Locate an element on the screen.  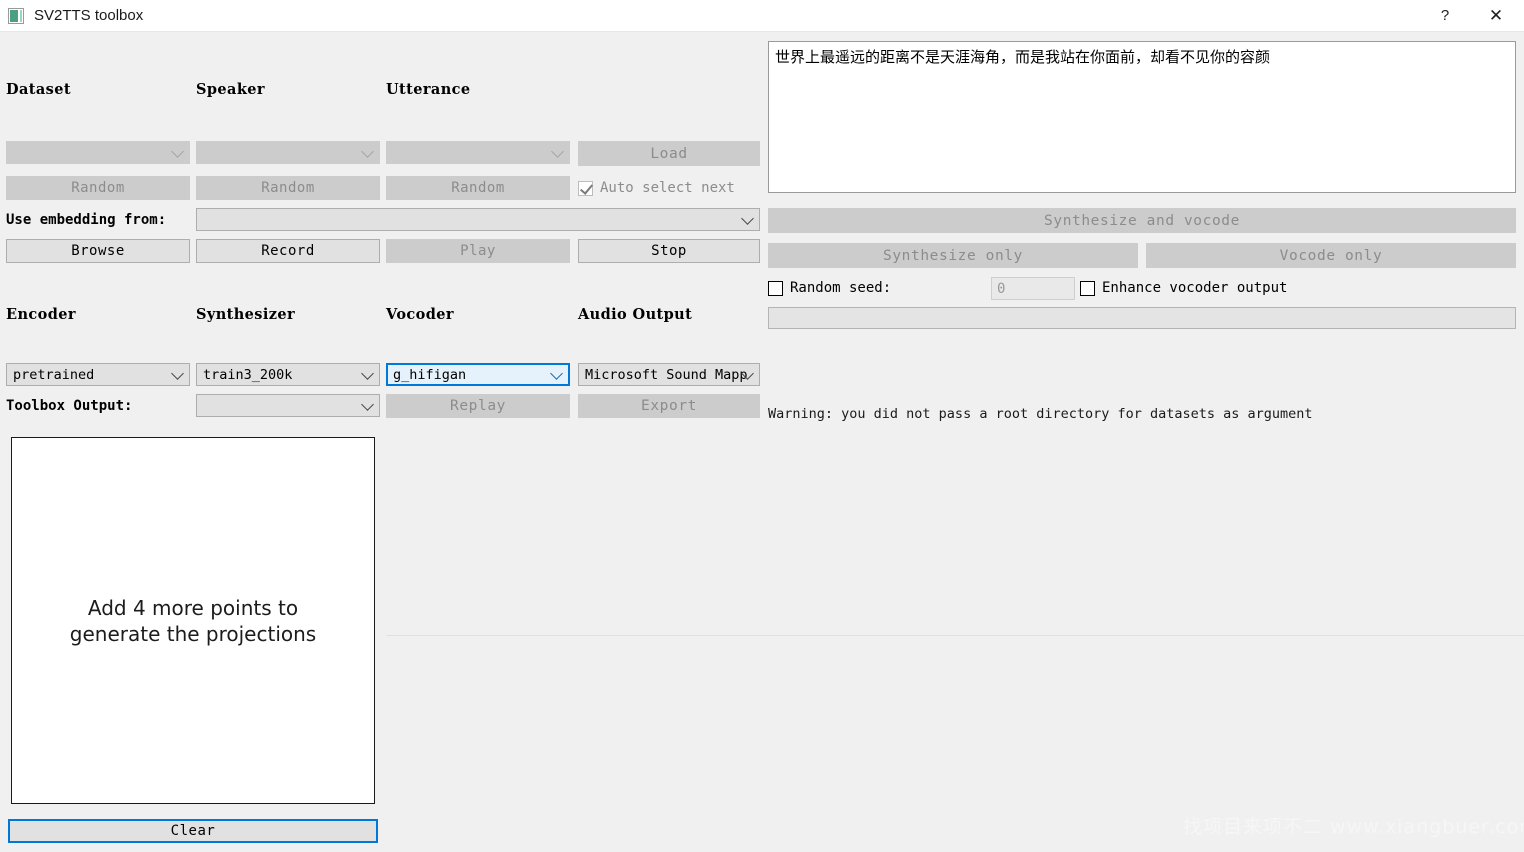
panel-divider is located at coordinates (955, 635).